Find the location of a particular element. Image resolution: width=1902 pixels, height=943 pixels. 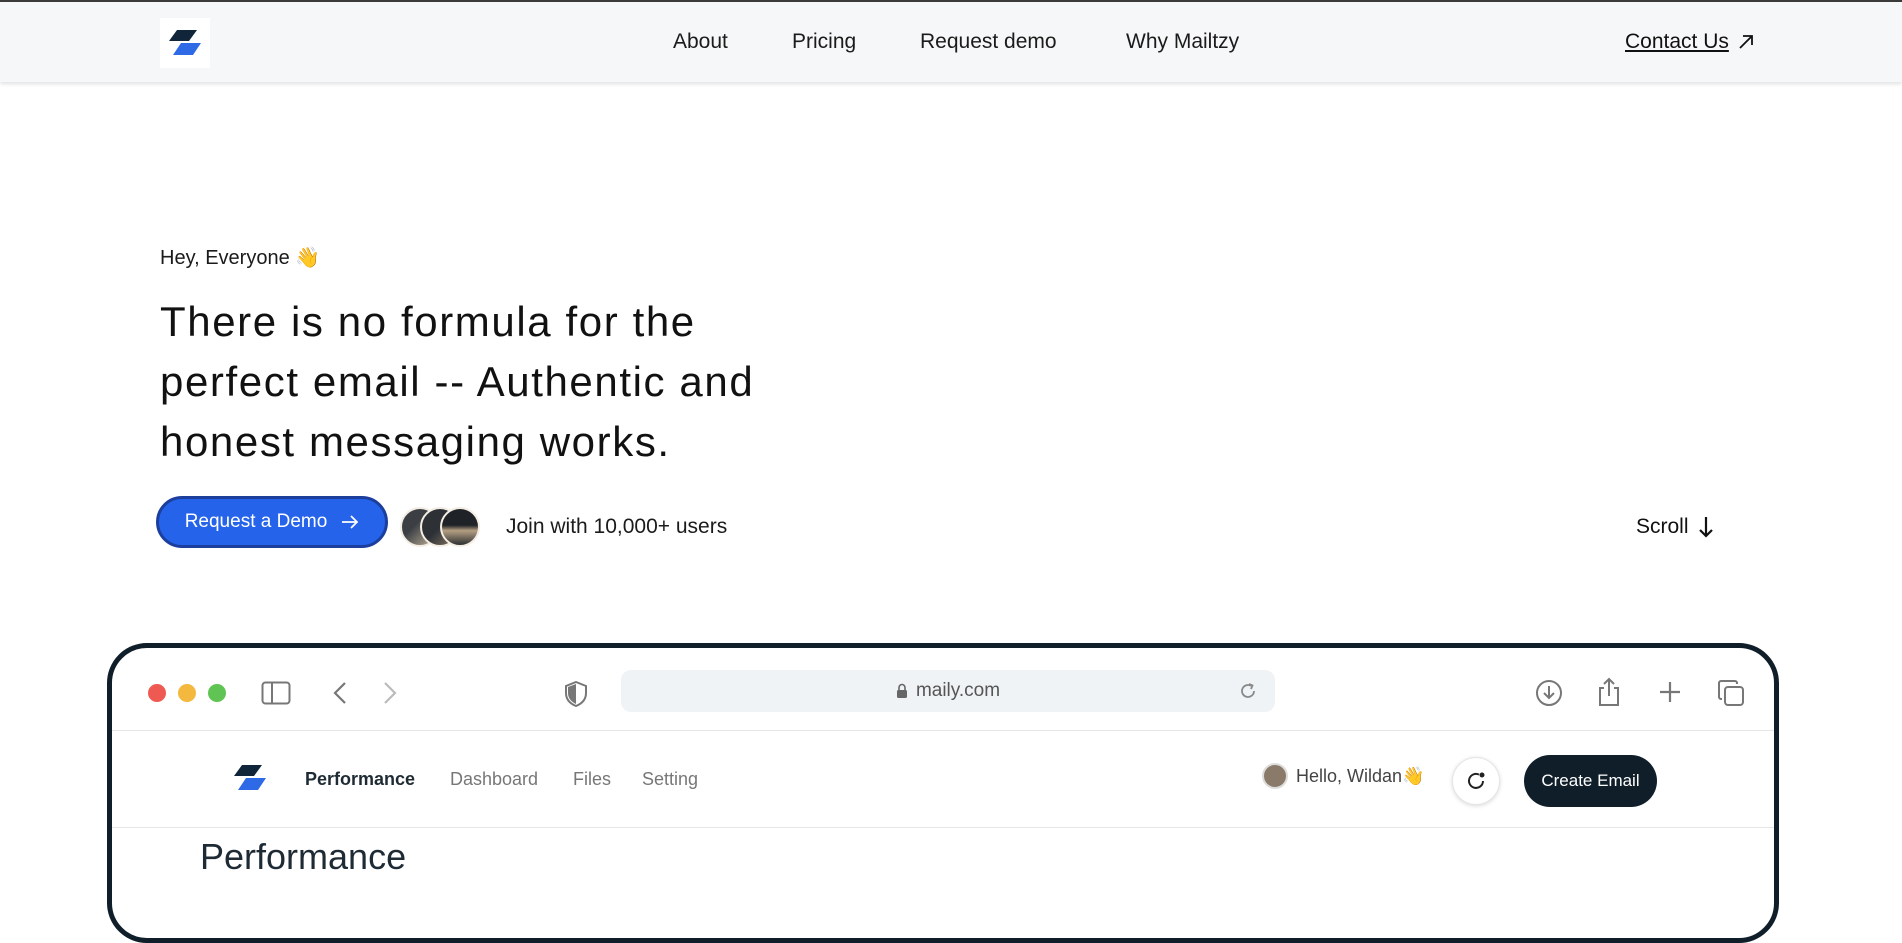

create-email-button: Create Email is located at coordinates (1590, 781).